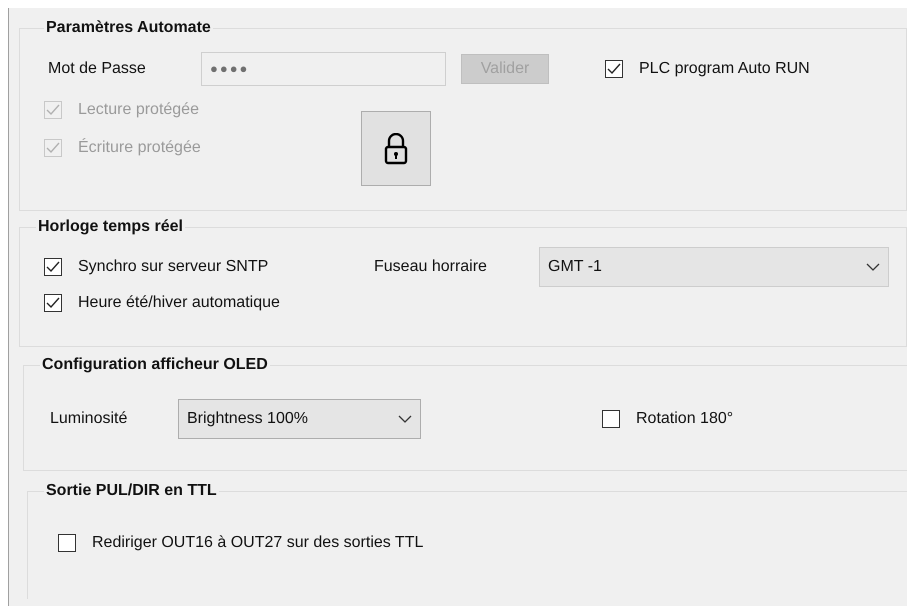 This screenshot has height=606, width=907. I want to click on checkbox-label: Synchro sur serveur SNTP, so click(173, 267).